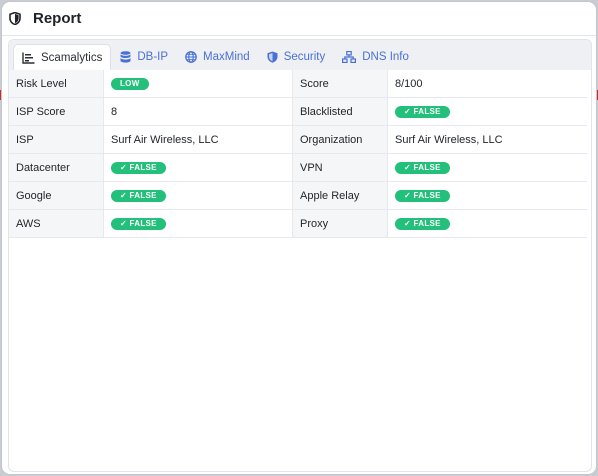 This screenshot has height=476, width=598. Describe the element at coordinates (340, 195) in the screenshot. I see `field-label: Apple Relay` at that location.